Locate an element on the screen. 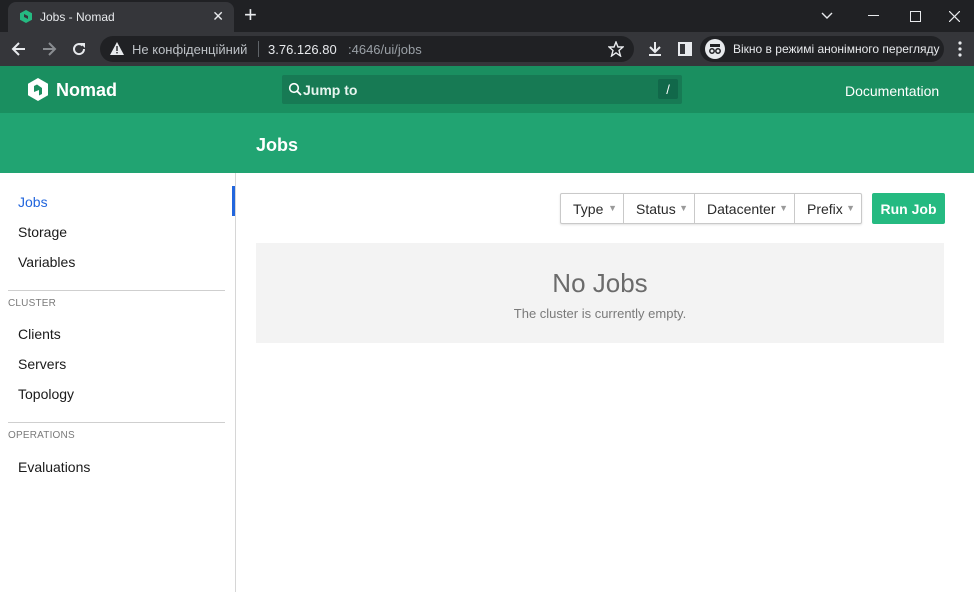  sidebar-item-servers: Servers is located at coordinates (42, 364).